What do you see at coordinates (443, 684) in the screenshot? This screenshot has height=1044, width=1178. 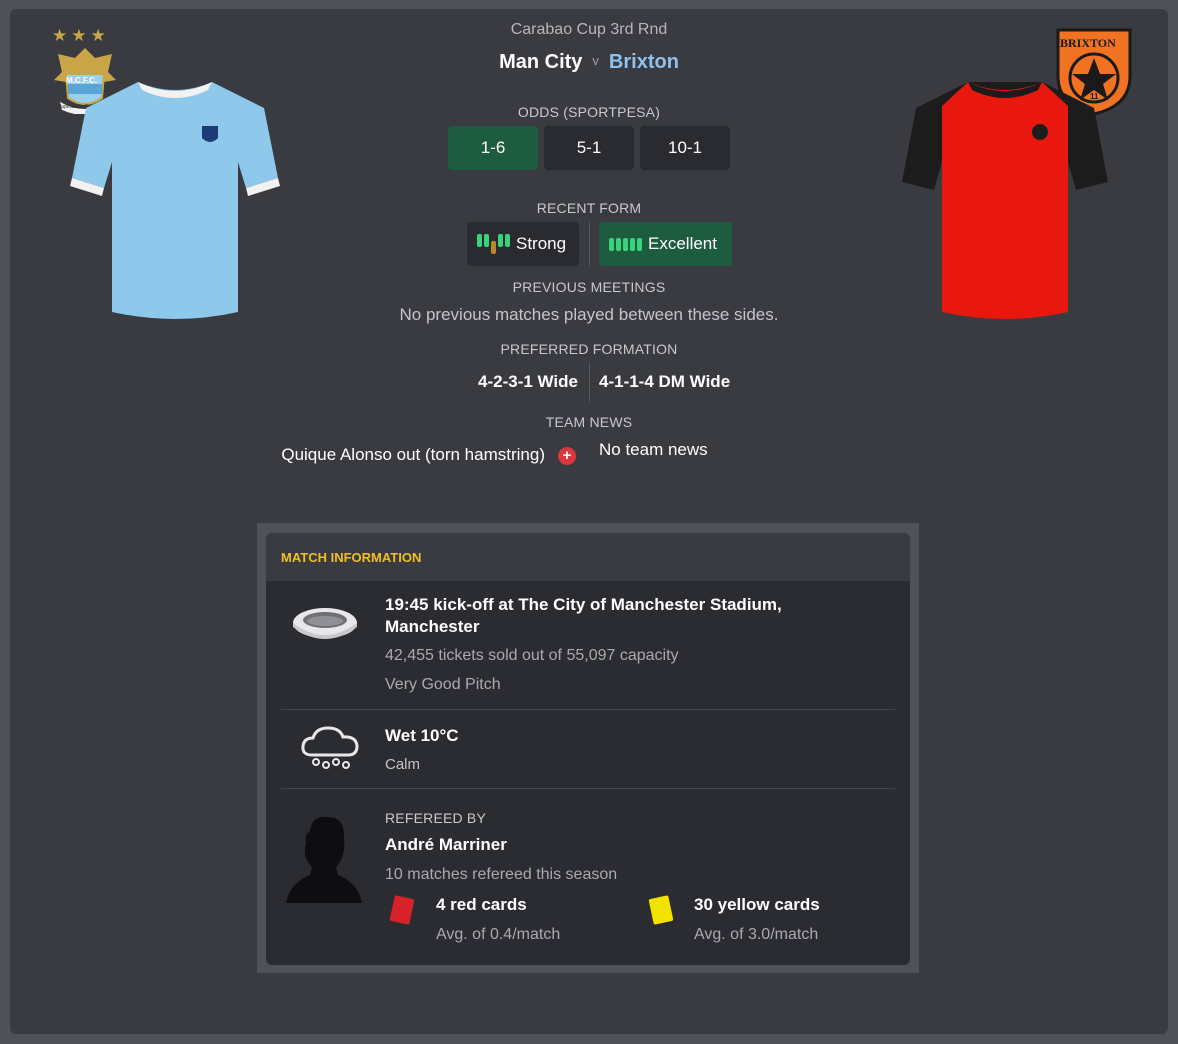 I see `pitch-condition-text: Very Good Pitch` at bounding box center [443, 684].